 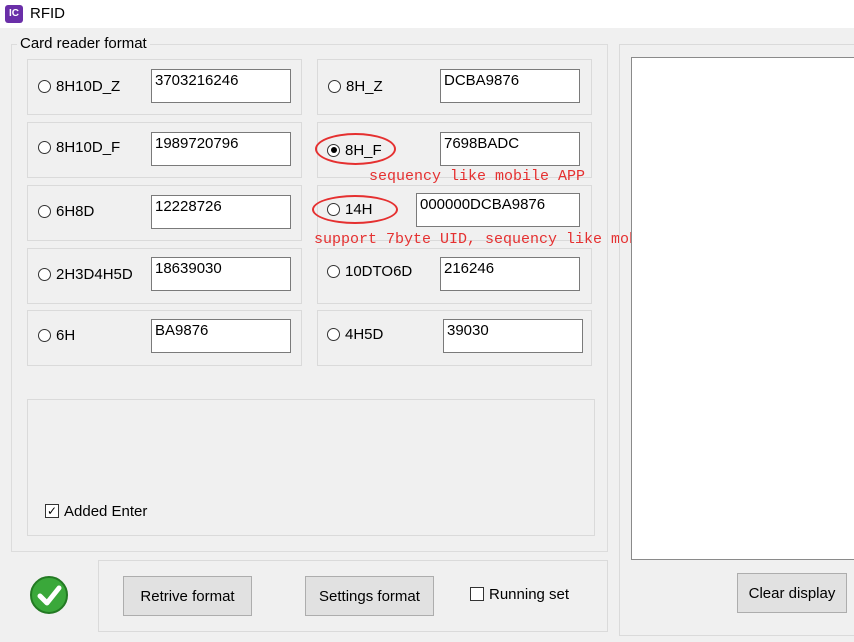 What do you see at coordinates (83, 43) in the screenshot?
I see `group-label: Card reader format` at bounding box center [83, 43].